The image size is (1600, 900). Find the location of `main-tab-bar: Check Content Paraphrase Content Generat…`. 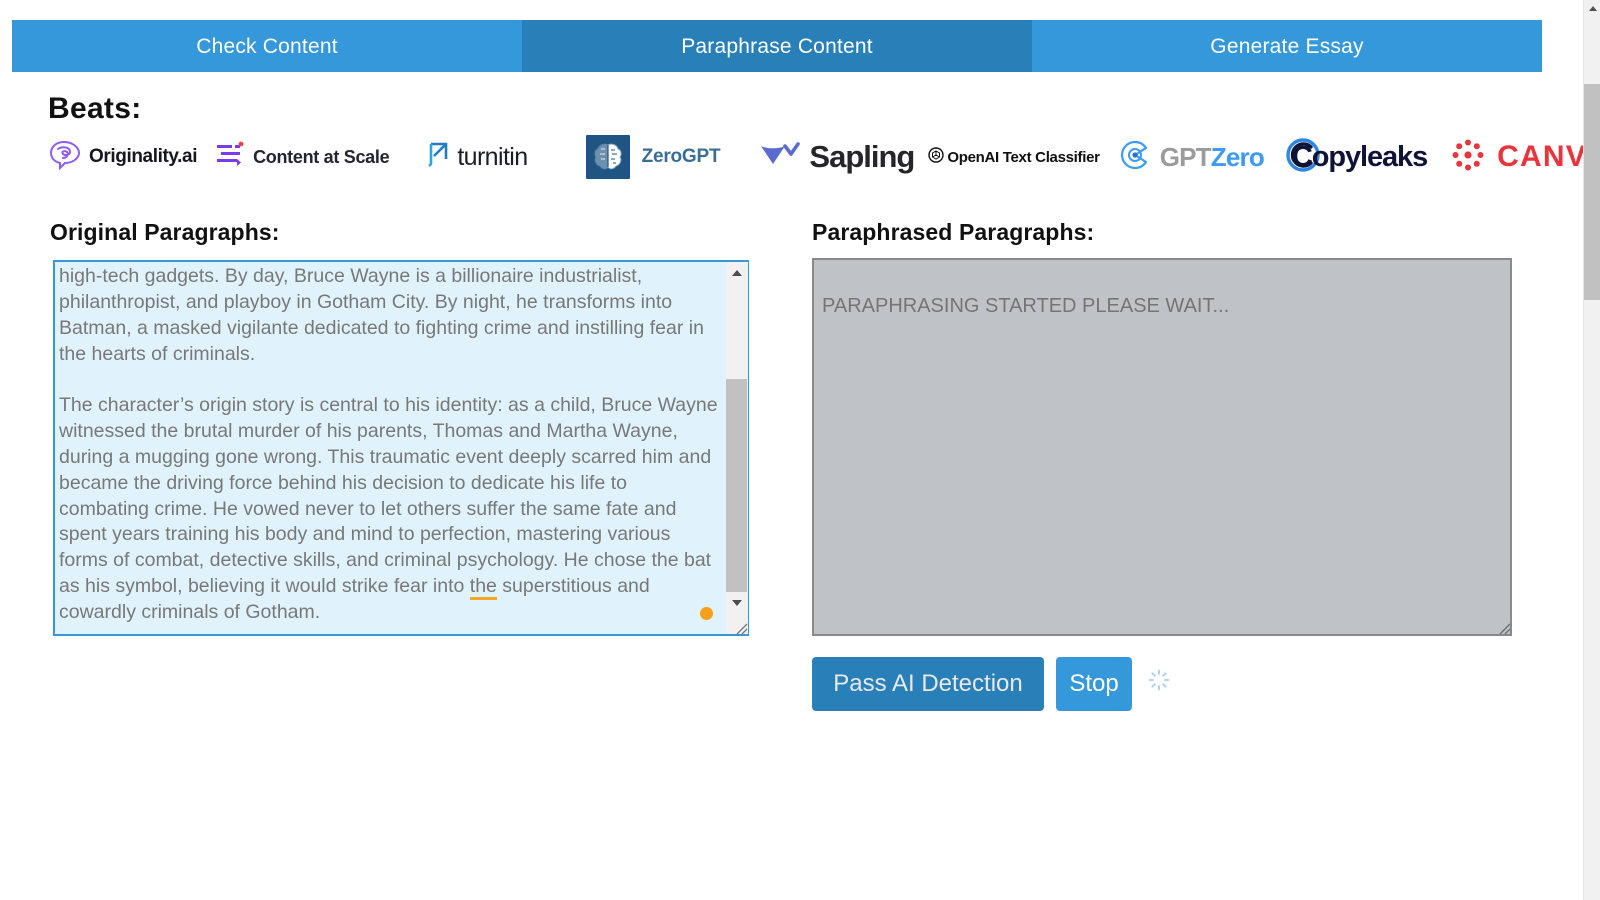

main-tab-bar: Check Content Paraphrase Content Generat… is located at coordinates (777, 46).